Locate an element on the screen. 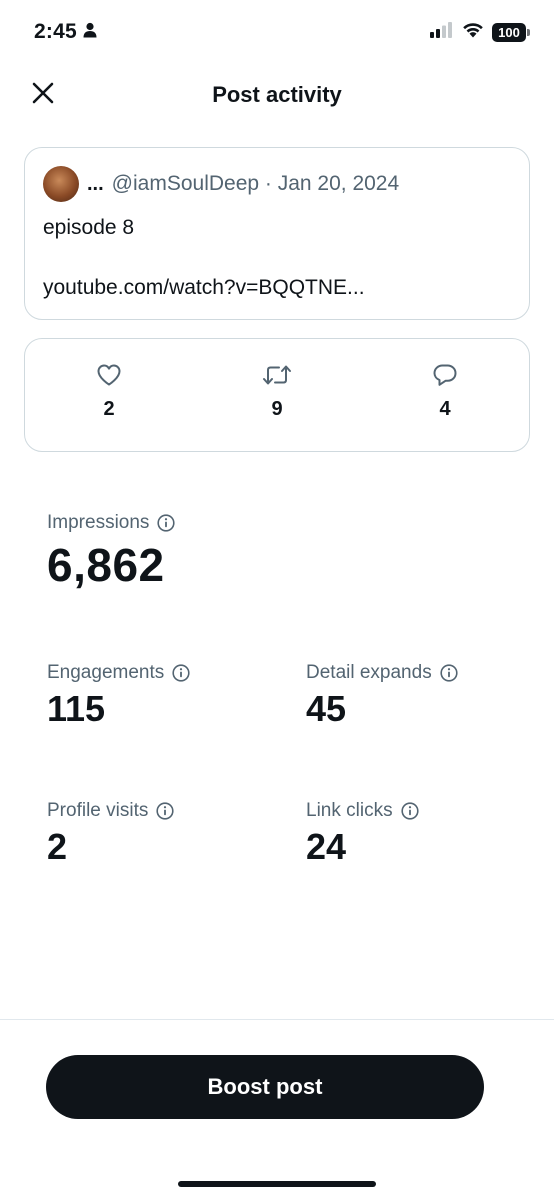 The height and width of the screenshot is (1200, 554). post-meta: ... @iamSoulDeep · Jan 20, 2024 is located at coordinates (221, 184).